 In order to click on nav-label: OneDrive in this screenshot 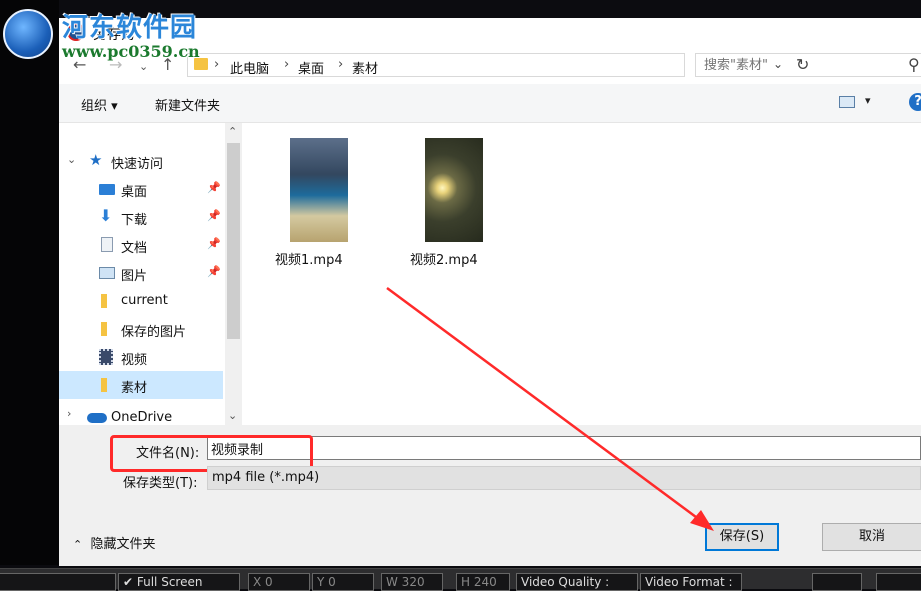, I will do `click(142, 417)`.